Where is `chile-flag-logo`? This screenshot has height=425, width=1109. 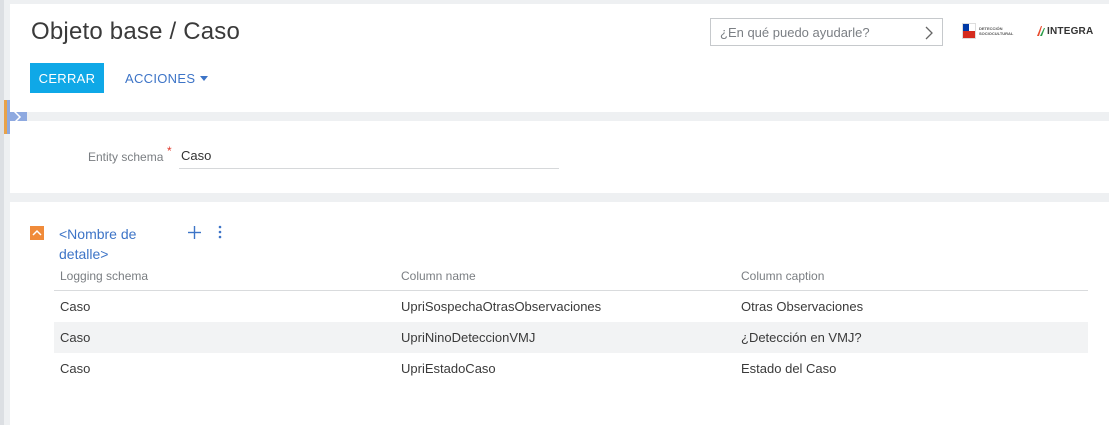
chile-flag-logo is located at coordinates (969, 31).